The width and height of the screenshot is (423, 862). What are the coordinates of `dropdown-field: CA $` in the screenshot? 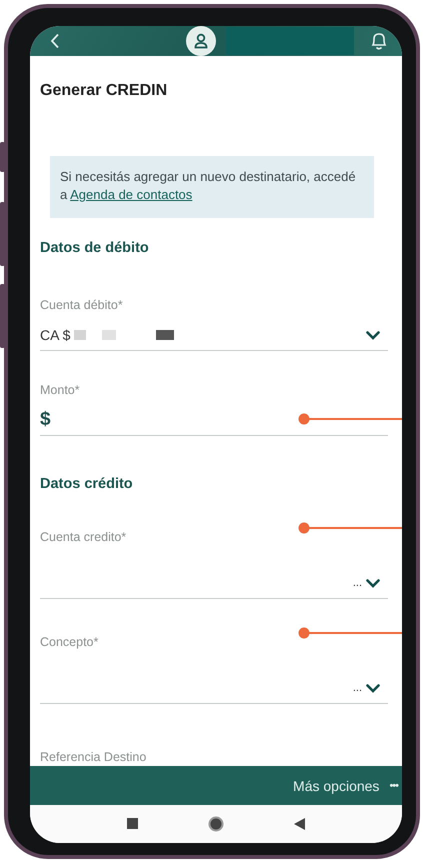 It's located at (214, 335).